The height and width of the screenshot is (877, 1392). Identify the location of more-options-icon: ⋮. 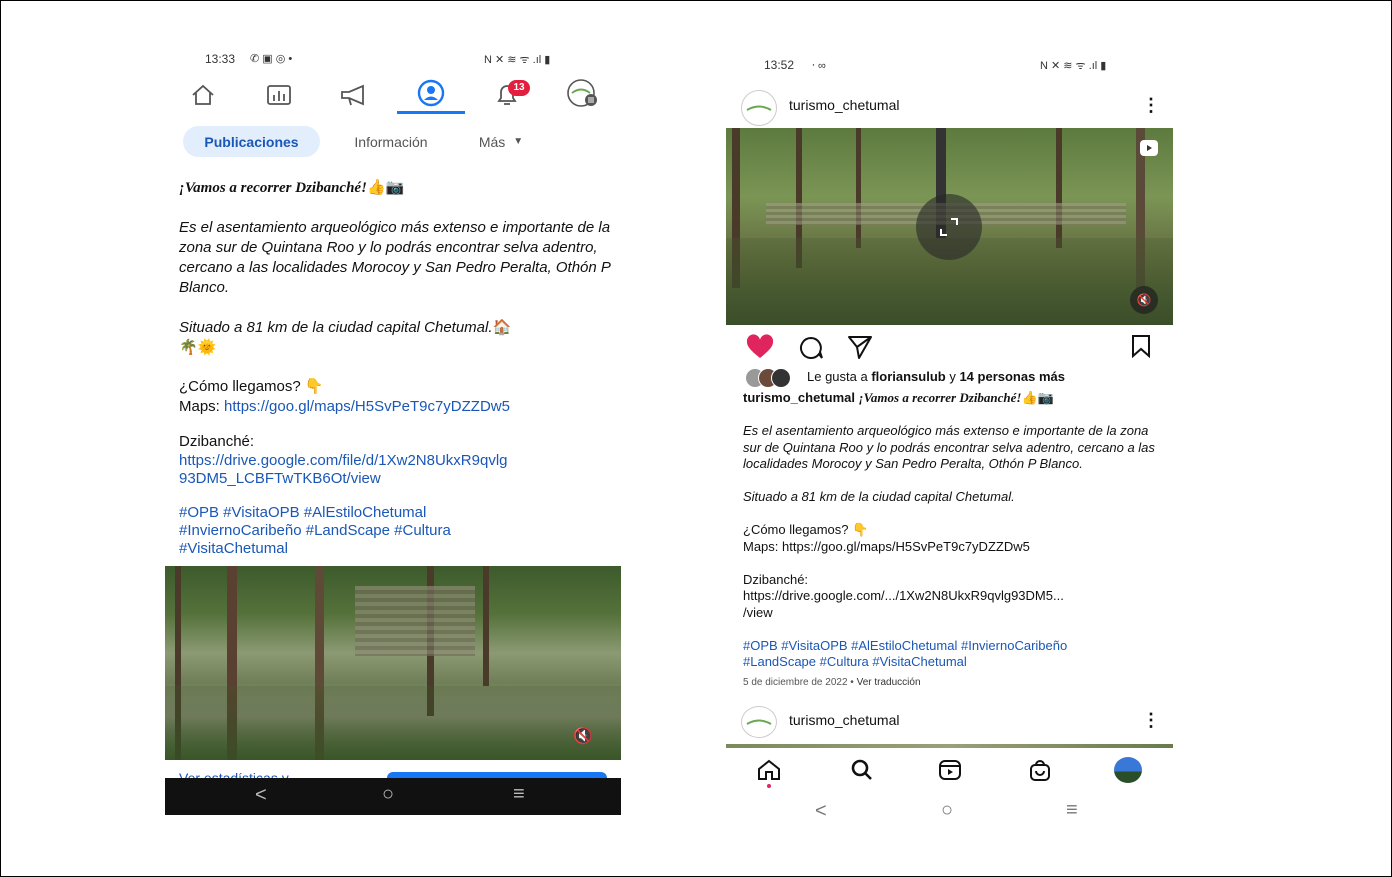
(1151, 105).